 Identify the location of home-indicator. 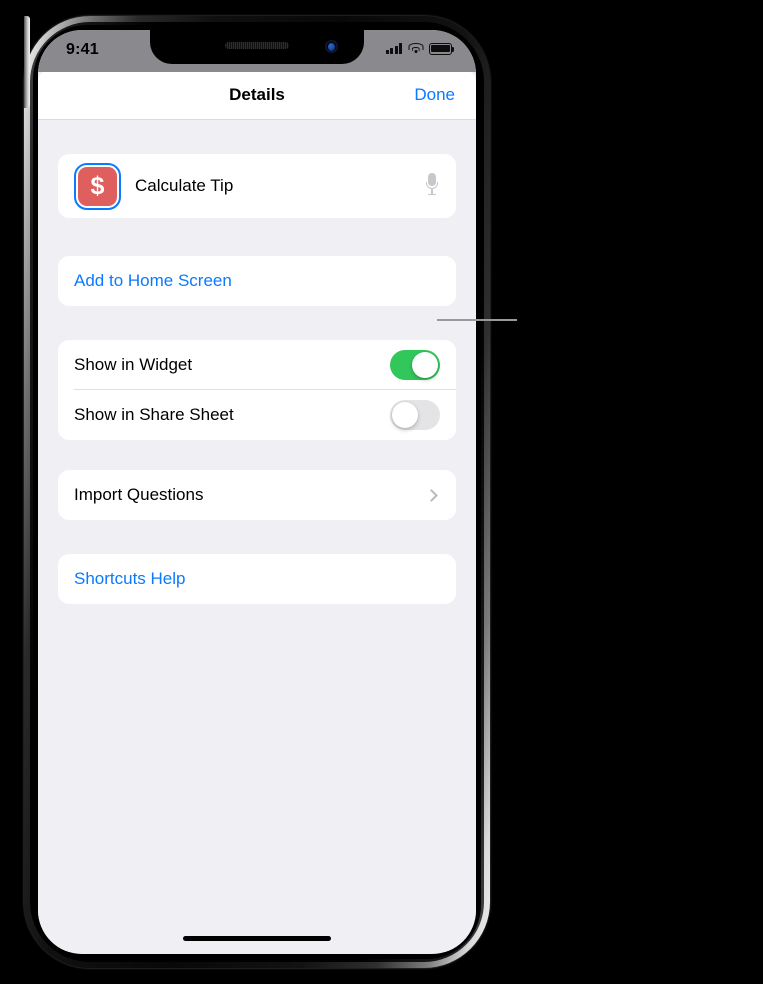
(257, 938).